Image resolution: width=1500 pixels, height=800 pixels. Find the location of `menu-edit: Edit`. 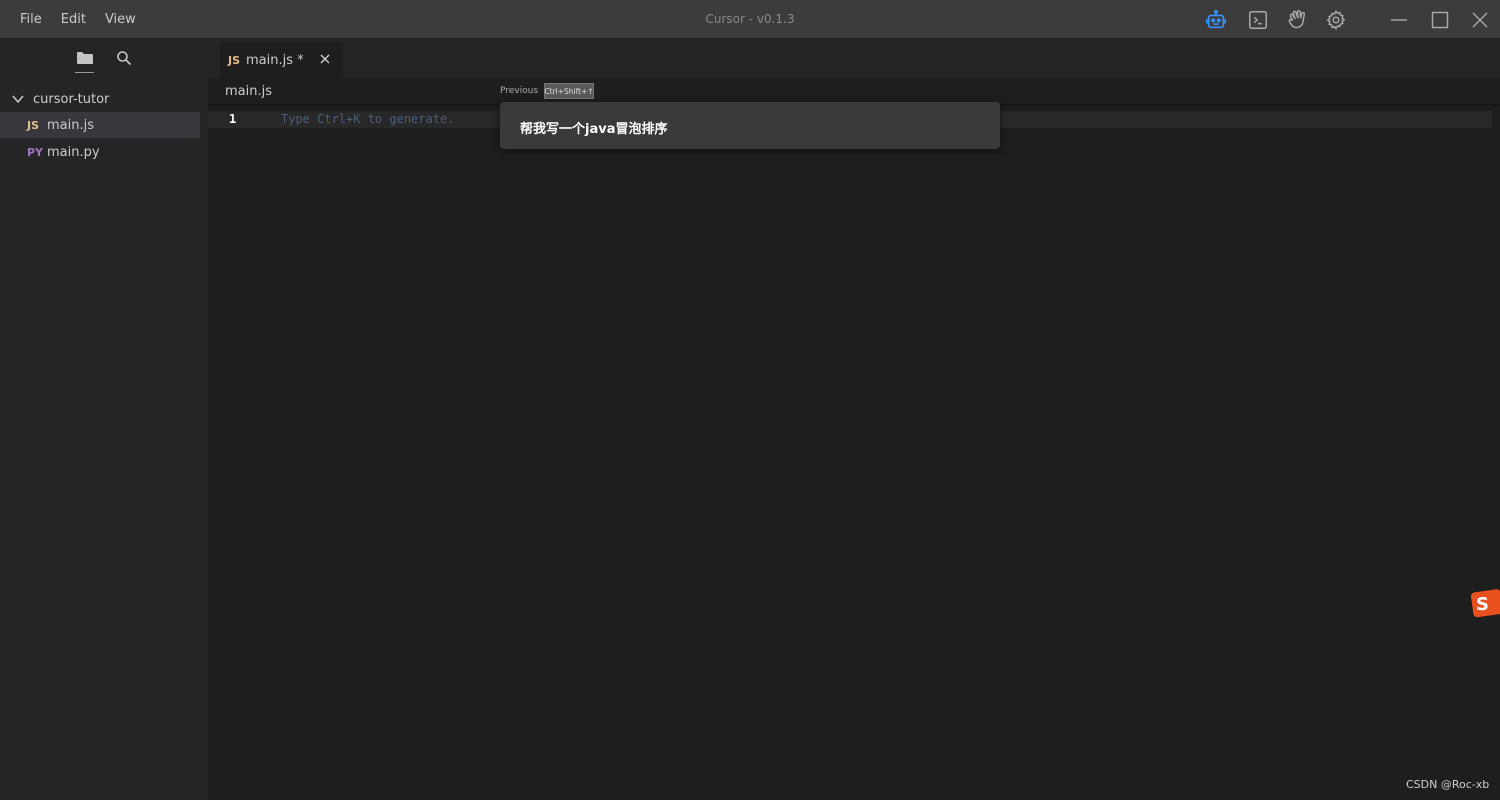

menu-edit: Edit is located at coordinates (73, 19).